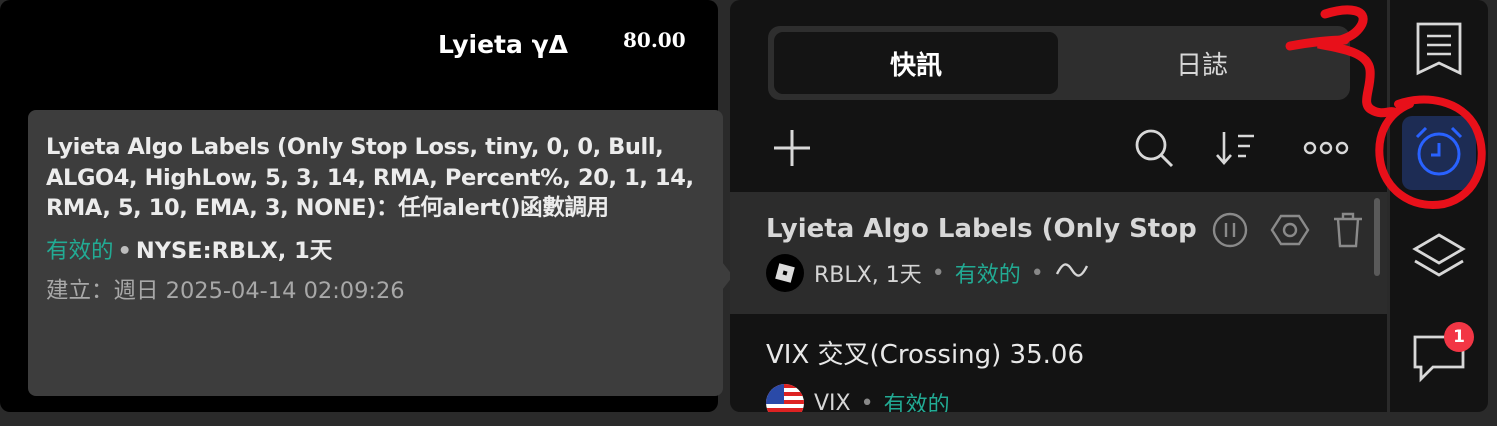 The width and height of the screenshot is (1497, 426). Describe the element at coordinates (1438, 206) in the screenshot. I see `right-sidebar` at that location.